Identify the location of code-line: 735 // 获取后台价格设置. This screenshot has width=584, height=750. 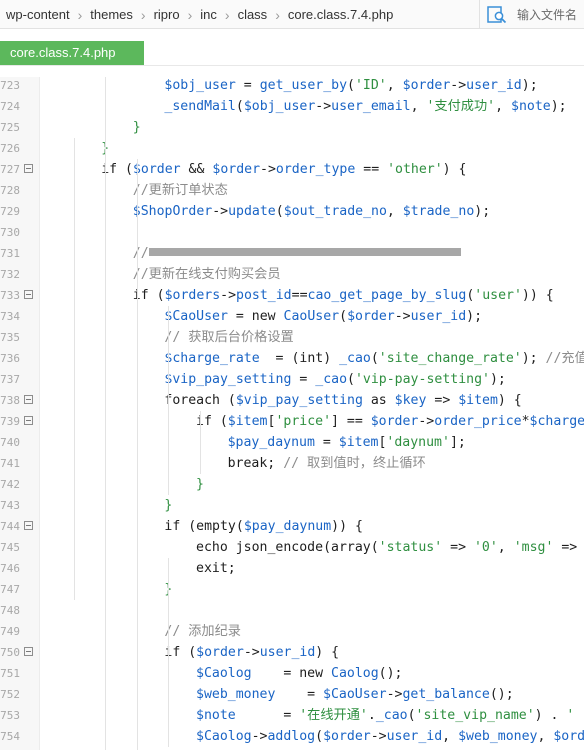
(292, 337).